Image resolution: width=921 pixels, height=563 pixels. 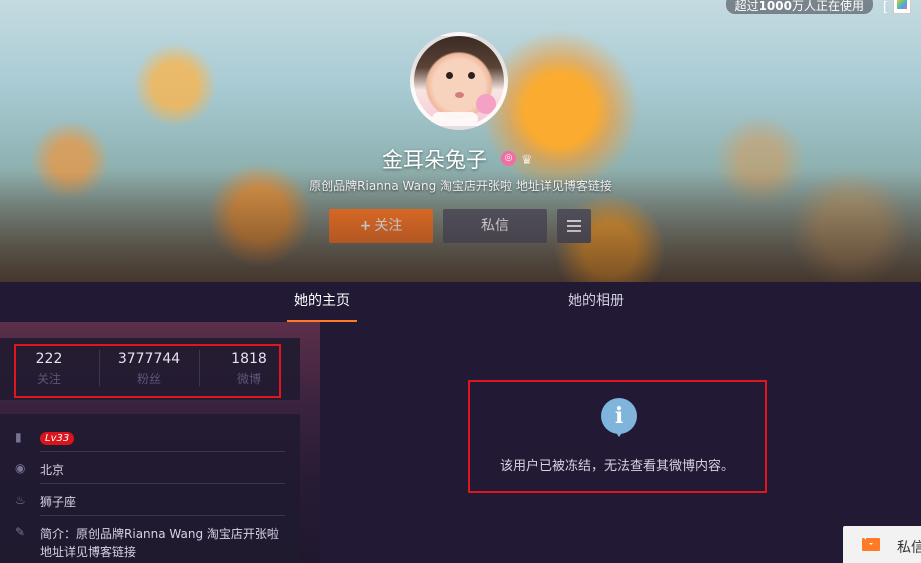 What do you see at coordinates (527, 160) in the screenshot?
I see `crown-icon: ♛` at bounding box center [527, 160].